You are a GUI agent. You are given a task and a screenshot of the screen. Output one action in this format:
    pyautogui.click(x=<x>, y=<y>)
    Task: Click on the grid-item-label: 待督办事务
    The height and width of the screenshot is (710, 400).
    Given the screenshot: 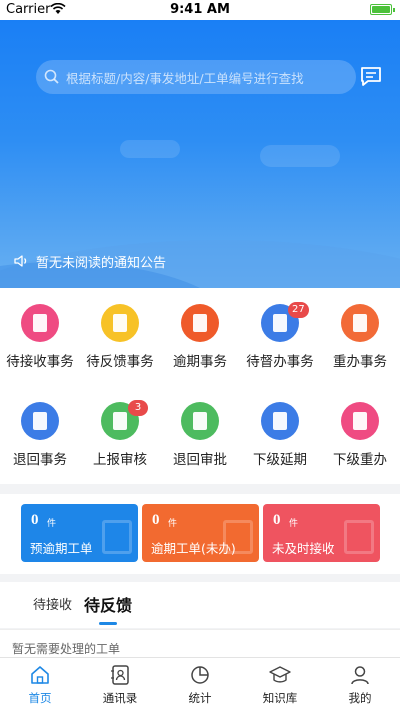 What is the action you would take?
    pyautogui.click(x=280, y=362)
    